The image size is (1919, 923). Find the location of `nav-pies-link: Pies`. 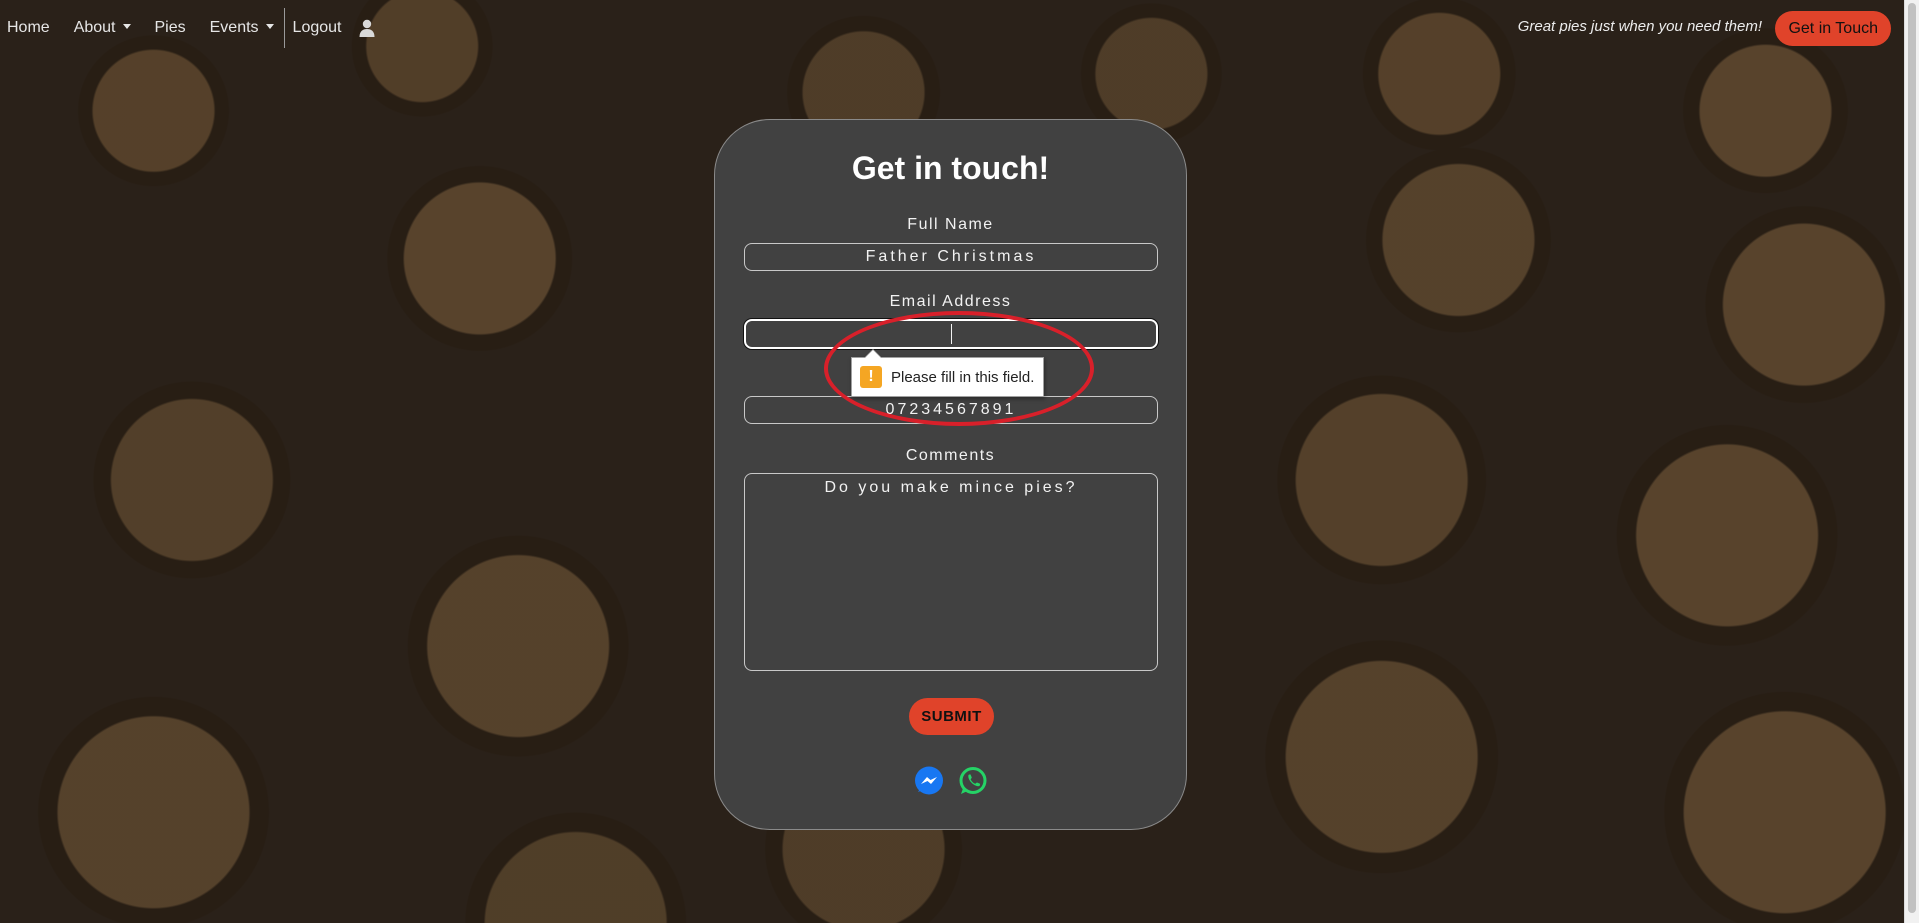

nav-pies-link: Pies is located at coordinates (170, 28).